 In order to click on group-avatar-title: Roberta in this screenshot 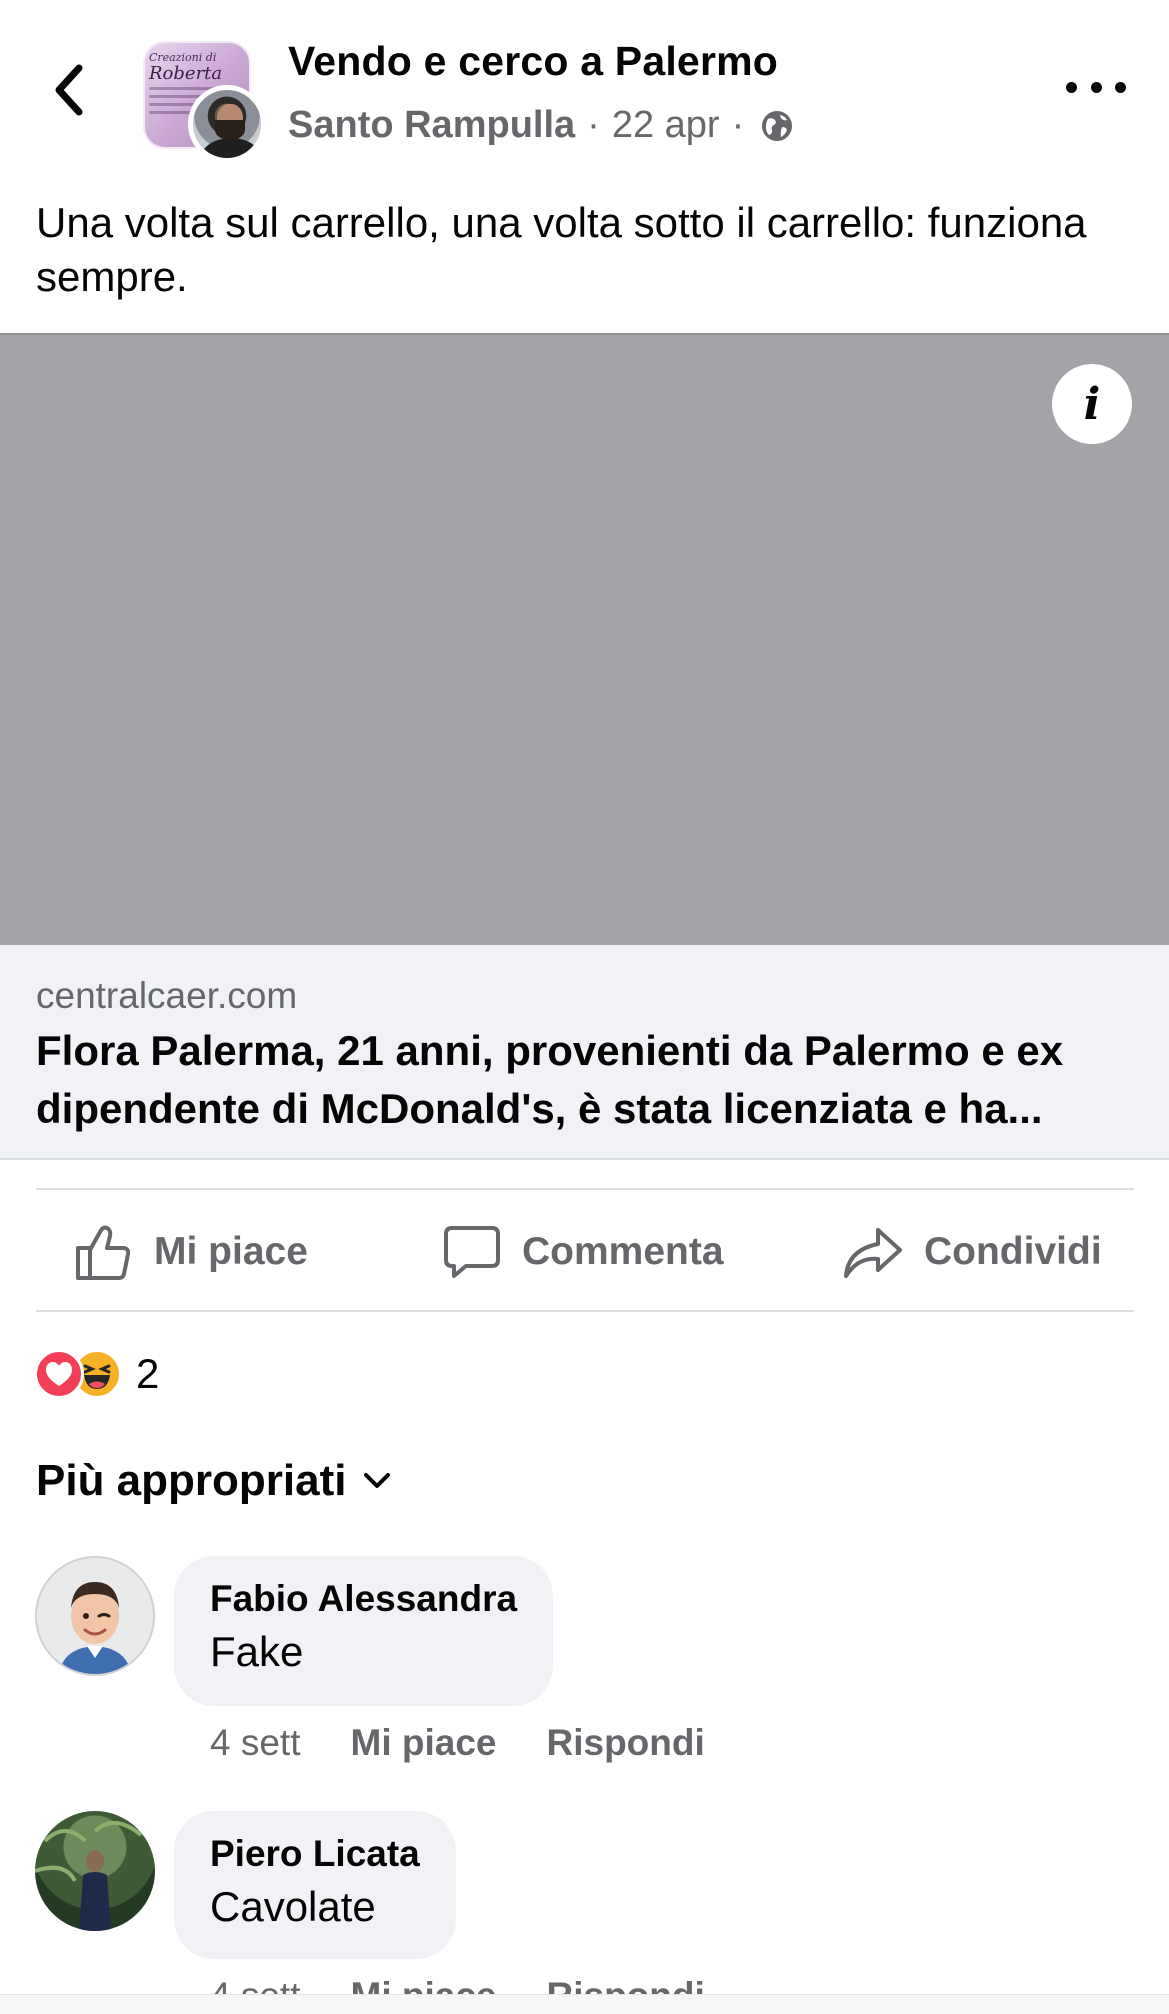, I will do `click(186, 73)`.